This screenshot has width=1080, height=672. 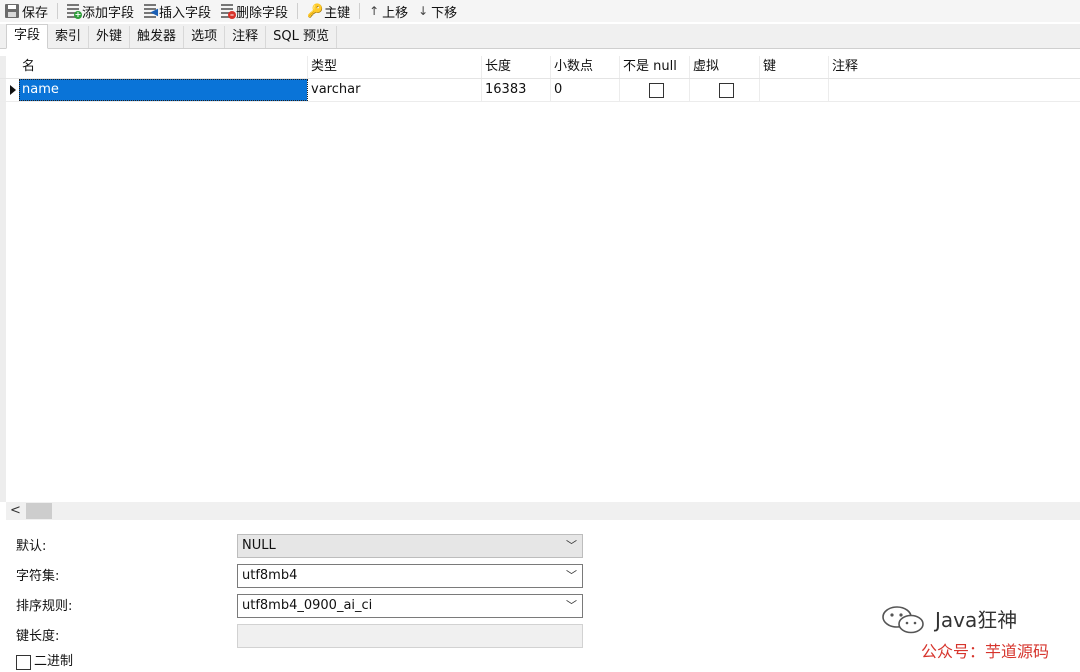 What do you see at coordinates (38, 576) in the screenshot?
I see `charset-label: 字符集:` at bounding box center [38, 576].